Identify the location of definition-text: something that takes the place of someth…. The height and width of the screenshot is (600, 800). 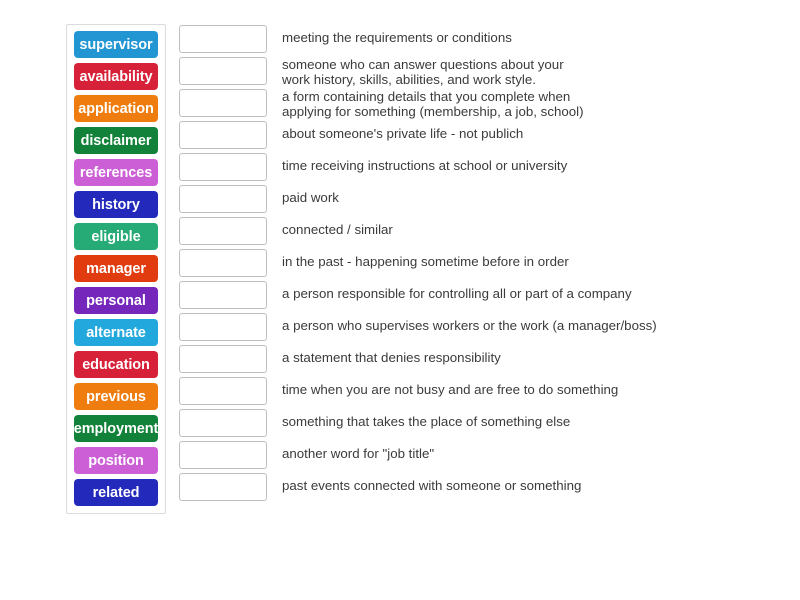
(426, 421).